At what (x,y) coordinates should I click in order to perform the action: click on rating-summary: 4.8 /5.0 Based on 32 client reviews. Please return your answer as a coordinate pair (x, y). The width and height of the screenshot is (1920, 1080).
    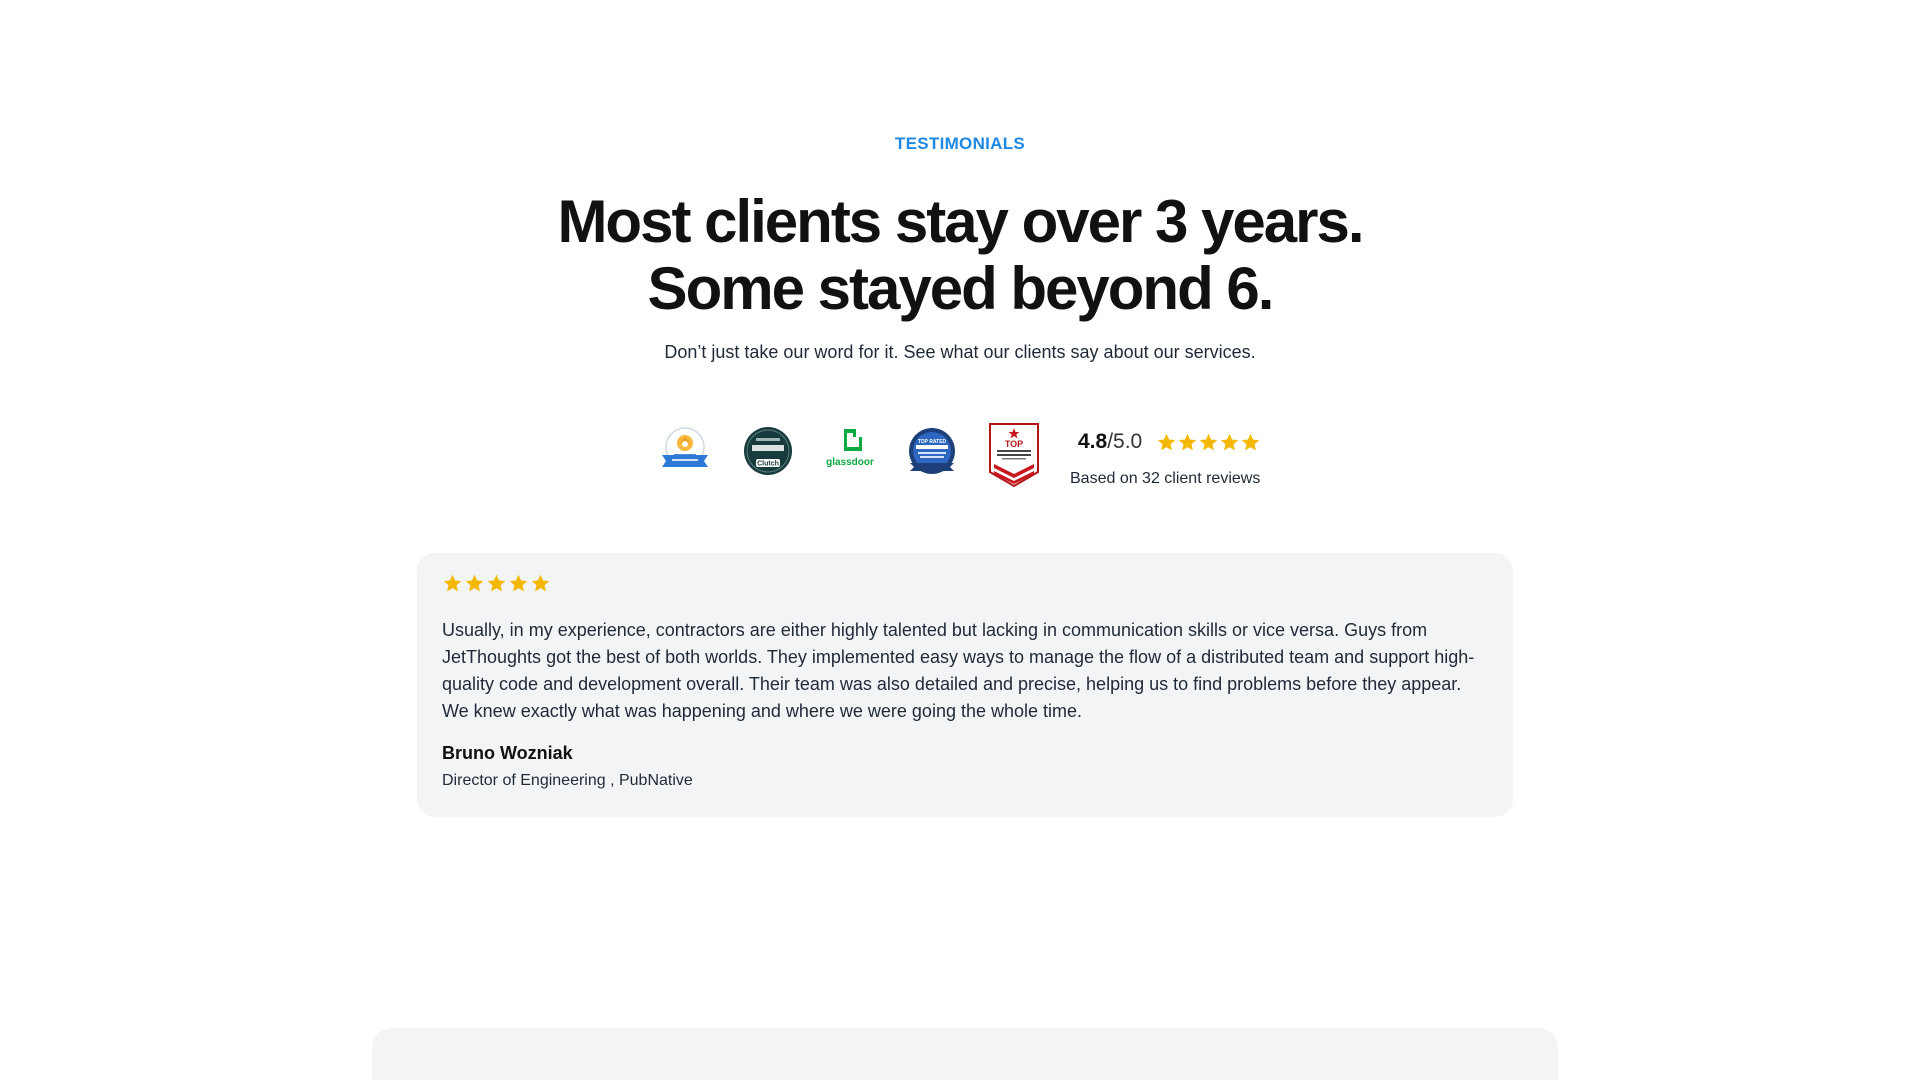
    Looking at the image, I should click on (1175, 458).